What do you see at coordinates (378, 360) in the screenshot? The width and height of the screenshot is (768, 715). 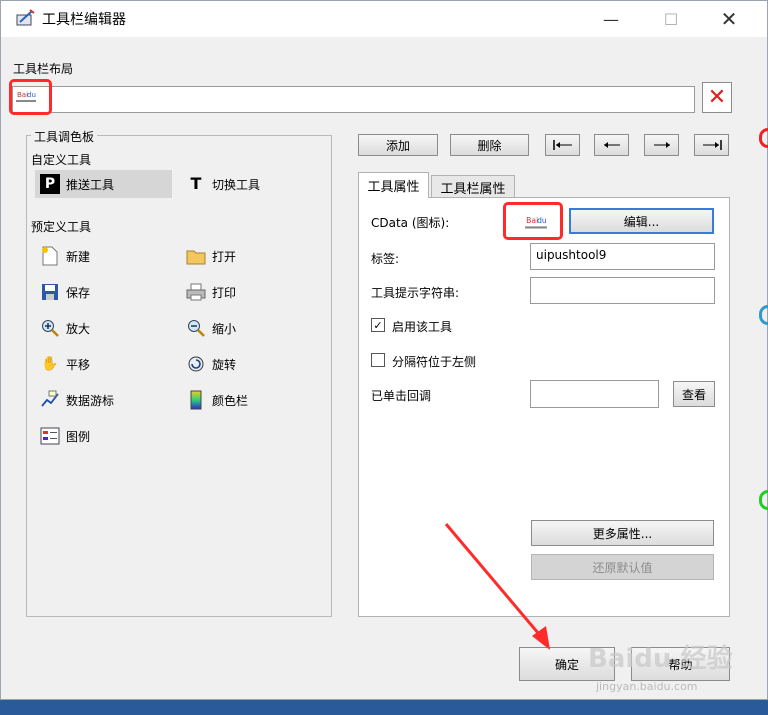 I see `separator-checkbox` at bounding box center [378, 360].